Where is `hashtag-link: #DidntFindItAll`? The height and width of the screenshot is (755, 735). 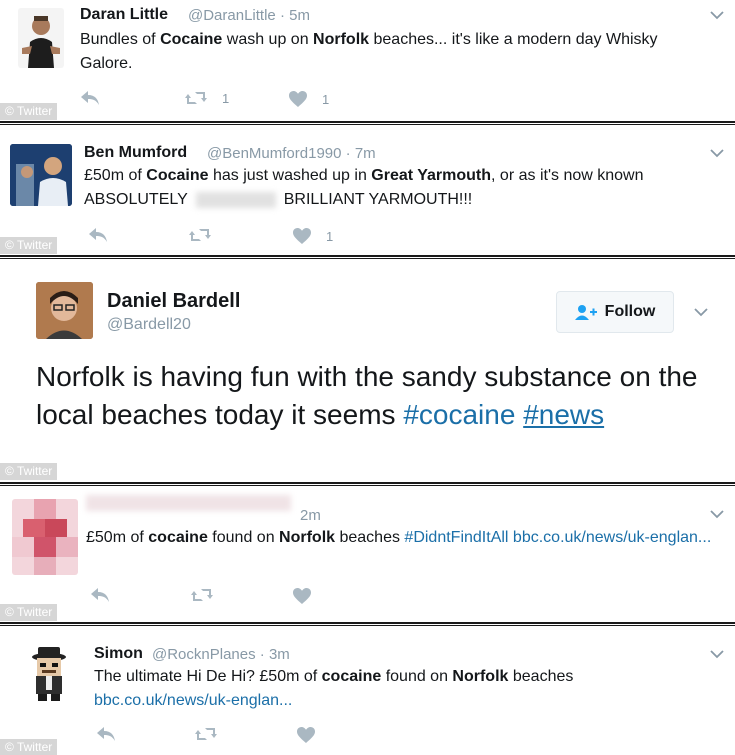
hashtag-link: #DidntFindItAll is located at coordinates (456, 537).